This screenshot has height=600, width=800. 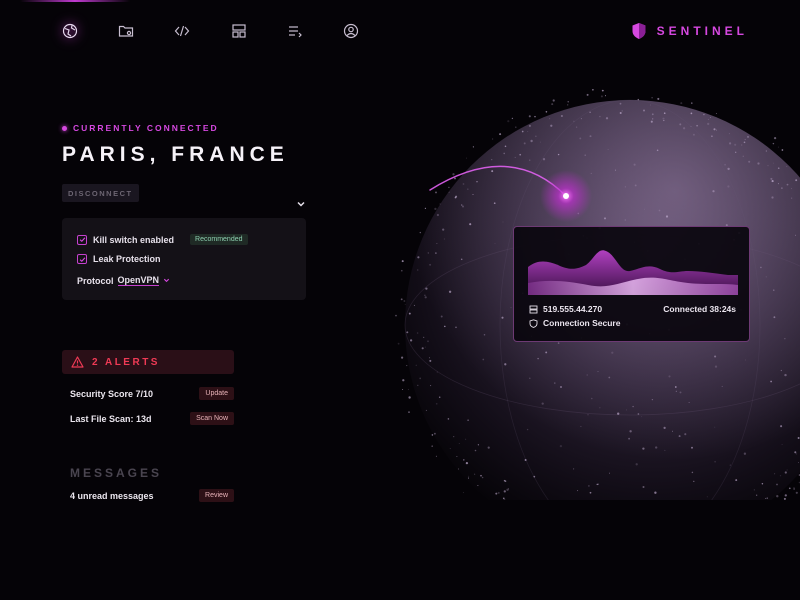 I want to click on recommended-badge: Recommended, so click(x=219, y=239).